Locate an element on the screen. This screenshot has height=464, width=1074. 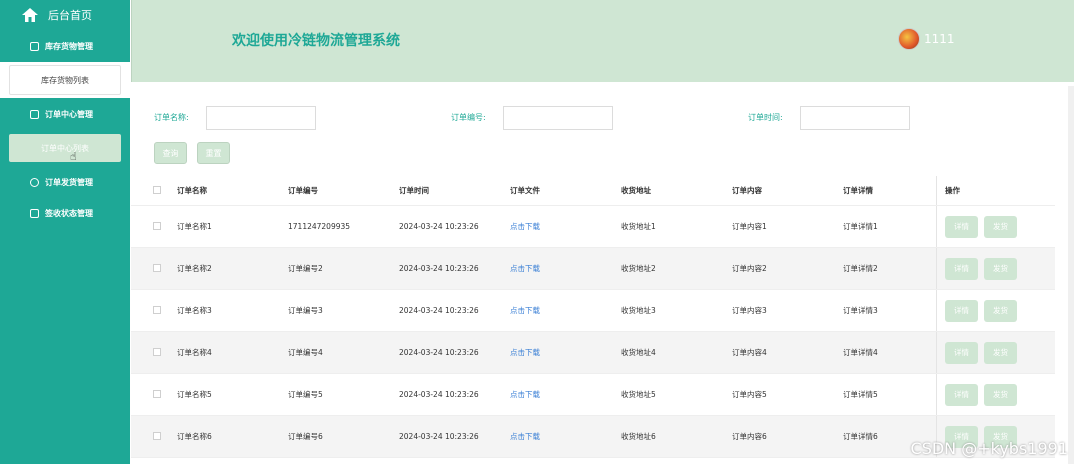
sidebar-sub-wrap: 库存货物列表 is located at coordinates (65, 80).